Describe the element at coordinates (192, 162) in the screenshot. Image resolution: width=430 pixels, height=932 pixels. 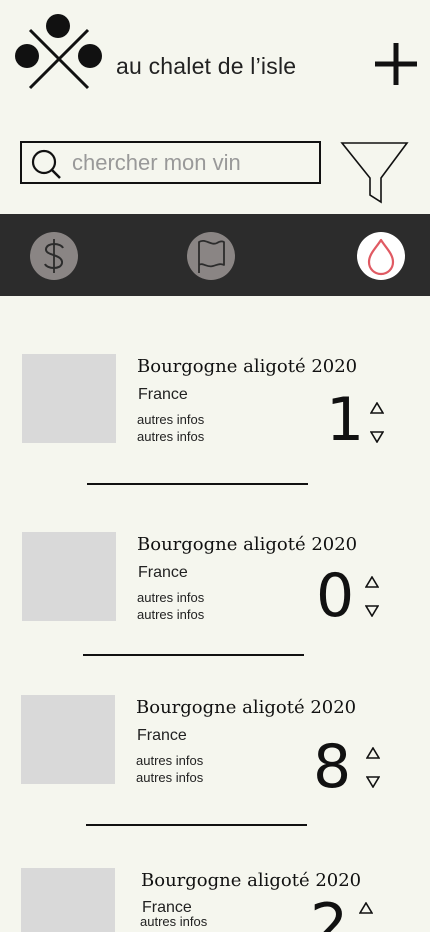
I see `search-input` at that location.